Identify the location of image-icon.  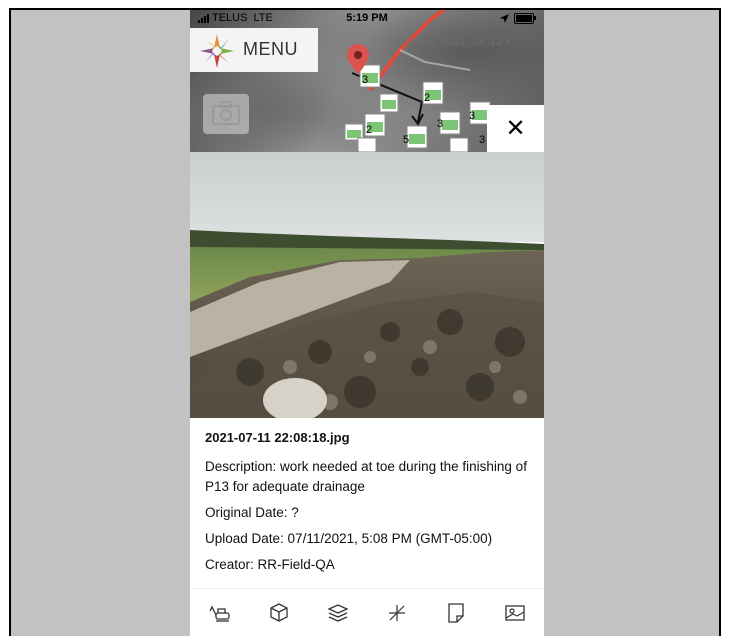
(514, 613).